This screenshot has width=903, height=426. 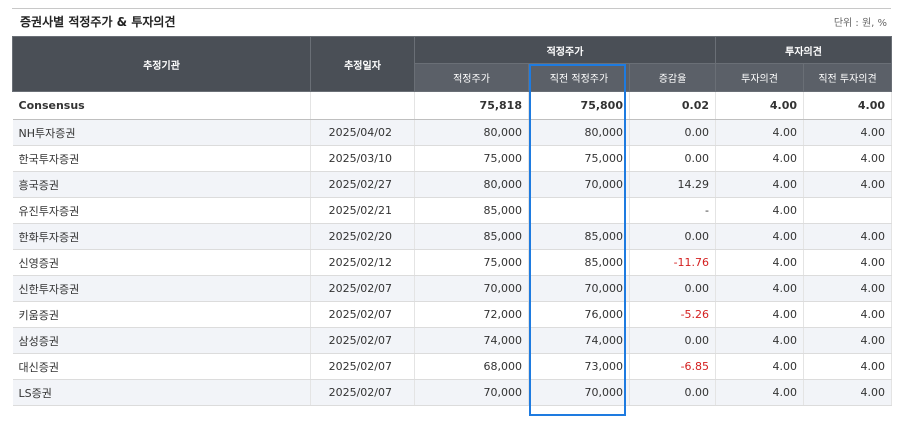 What do you see at coordinates (471, 366) in the screenshot?
I see `cell-target-price: 68,000` at bounding box center [471, 366].